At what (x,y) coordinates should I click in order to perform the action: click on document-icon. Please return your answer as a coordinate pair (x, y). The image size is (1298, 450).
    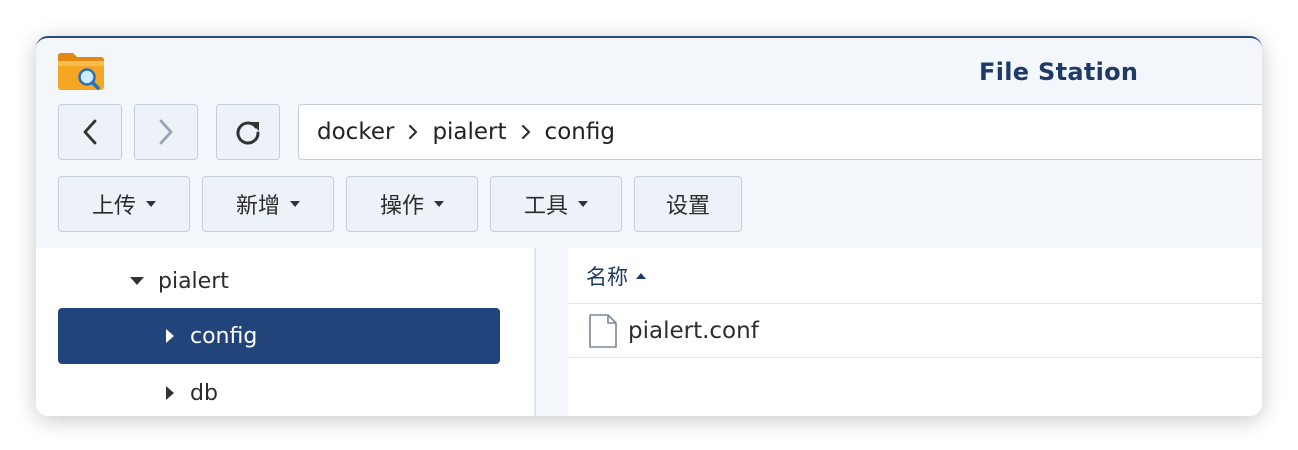
    Looking at the image, I should click on (603, 330).